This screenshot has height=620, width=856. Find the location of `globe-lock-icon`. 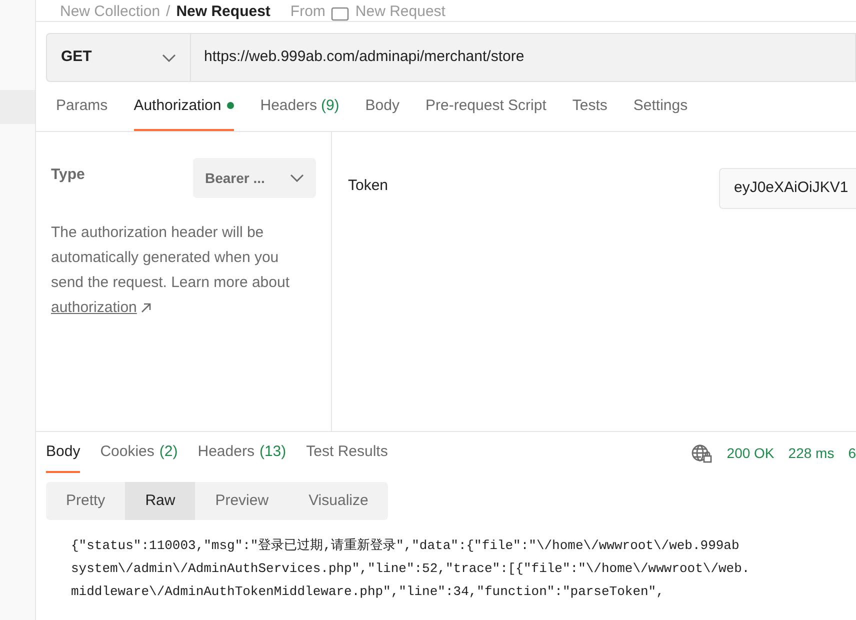

globe-lock-icon is located at coordinates (701, 454).